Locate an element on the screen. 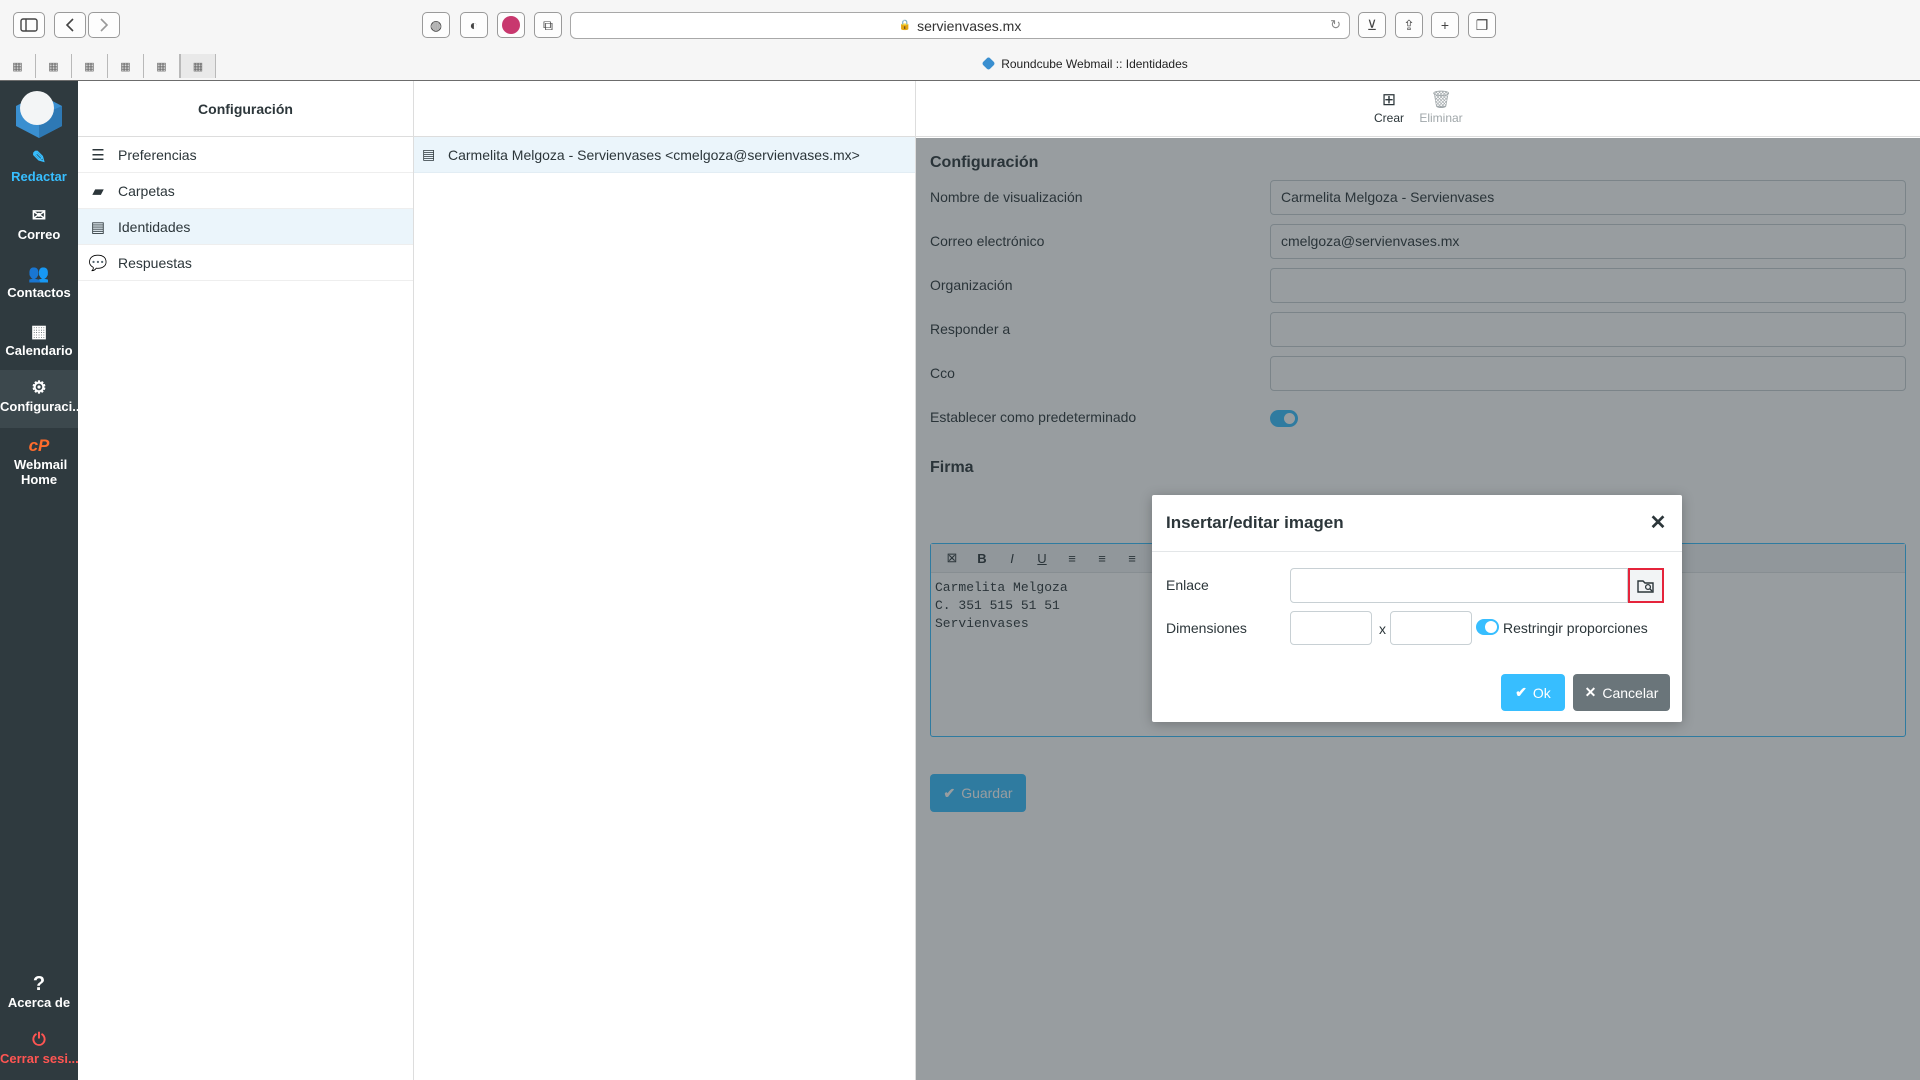 Image resolution: width=1920 pixels, height=1080 pixels. height-input is located at coordinates (1431, 628).